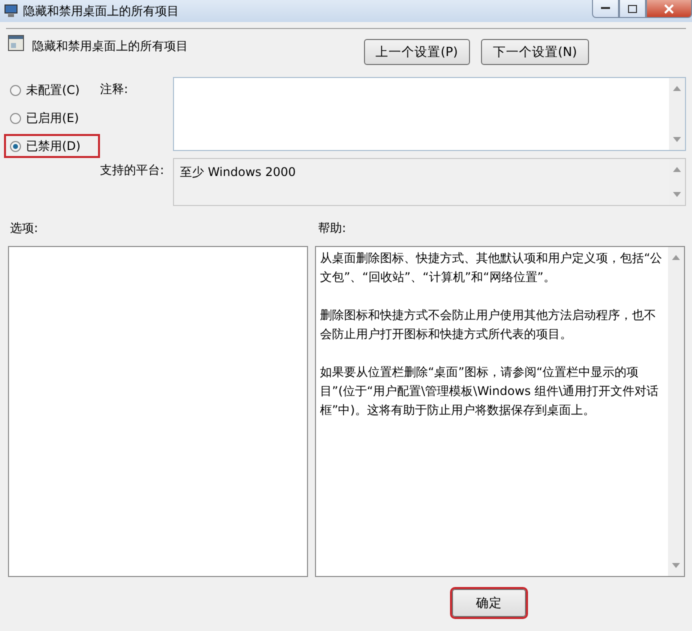 The height and width of the screenshot is (631, 692). I want to click on close-icon, so click(669, 9).